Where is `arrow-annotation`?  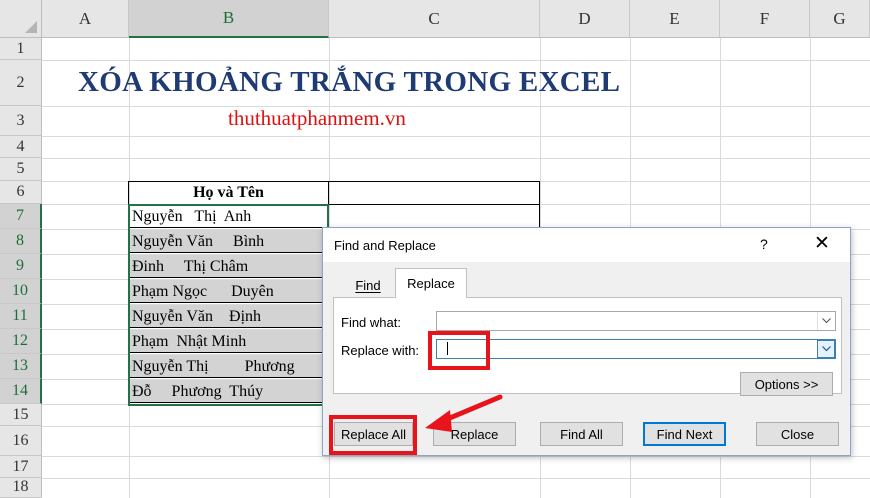 arrow-annotation is located at coordinates (464, 413).